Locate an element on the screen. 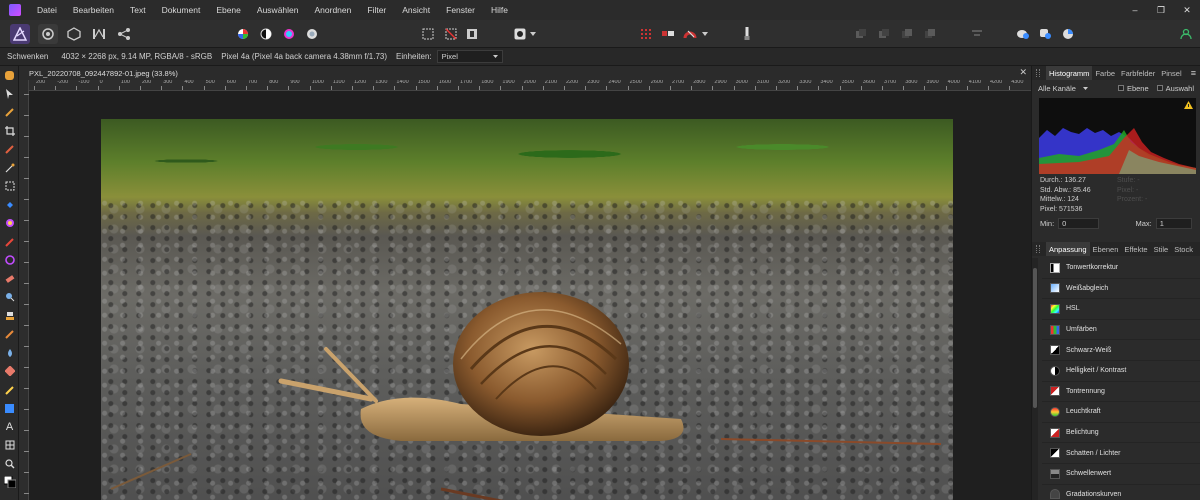 This screenshot has width=1200, height=500. deselect-icon is located at coordinates (451, 34).